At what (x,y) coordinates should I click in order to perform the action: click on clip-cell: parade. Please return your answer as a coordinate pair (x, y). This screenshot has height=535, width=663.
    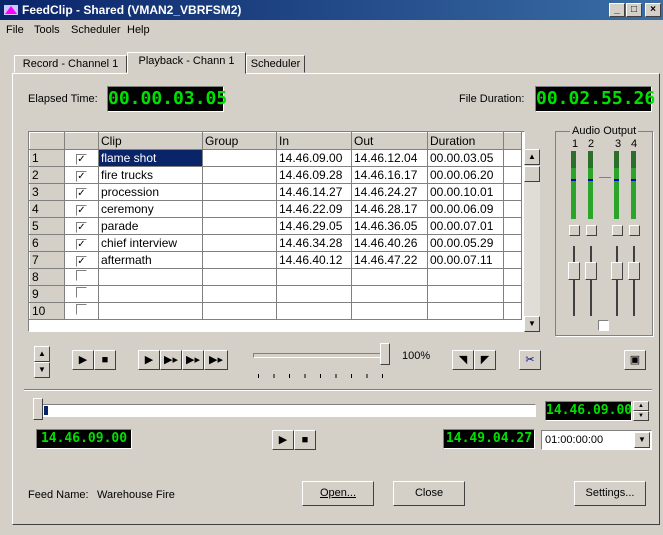
    Looking at the image, I should click on (150, 226).